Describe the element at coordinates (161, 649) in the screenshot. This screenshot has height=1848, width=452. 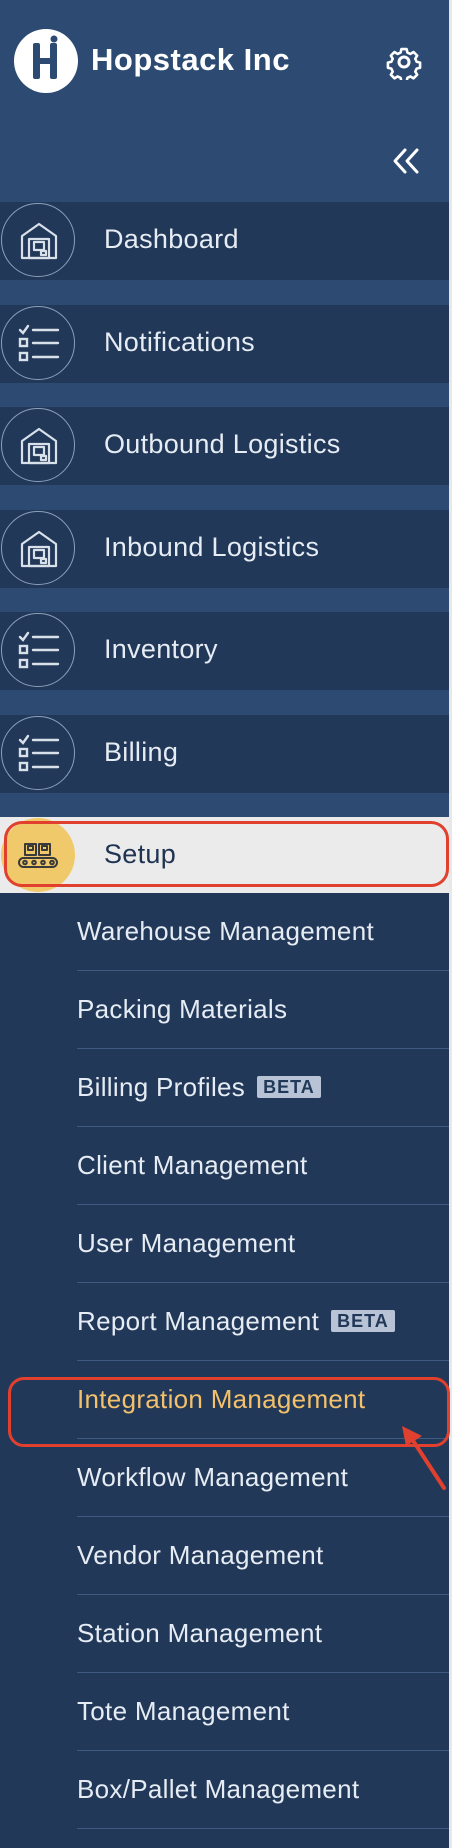
I see `nav-item-label: Inventory` at that location.